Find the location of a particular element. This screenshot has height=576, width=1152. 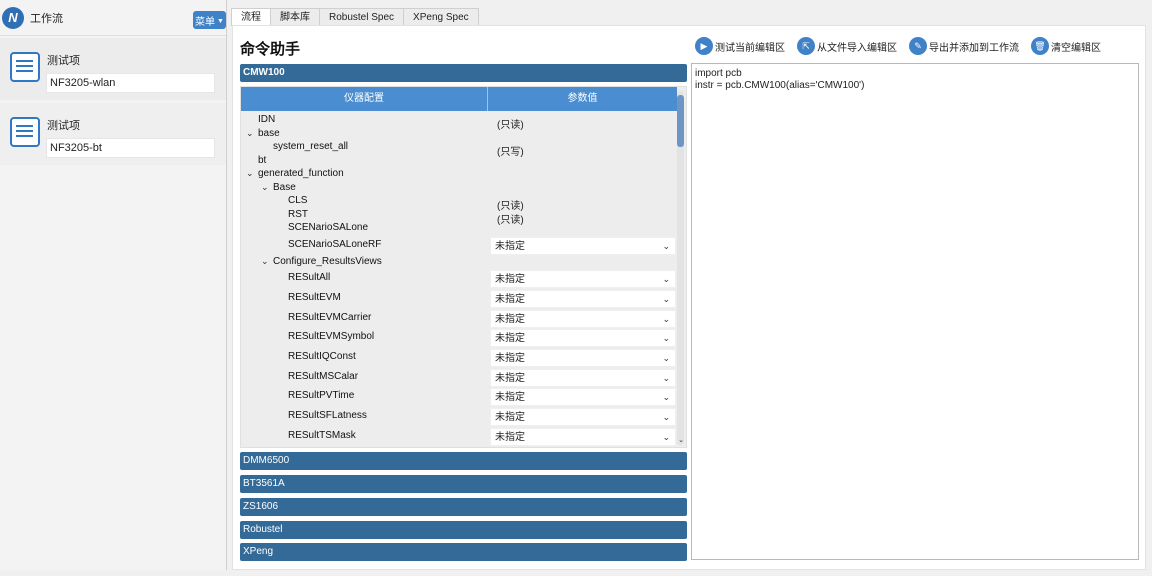

instrument-header-cmw100: CMW100 is located at coordinates (463, 73).